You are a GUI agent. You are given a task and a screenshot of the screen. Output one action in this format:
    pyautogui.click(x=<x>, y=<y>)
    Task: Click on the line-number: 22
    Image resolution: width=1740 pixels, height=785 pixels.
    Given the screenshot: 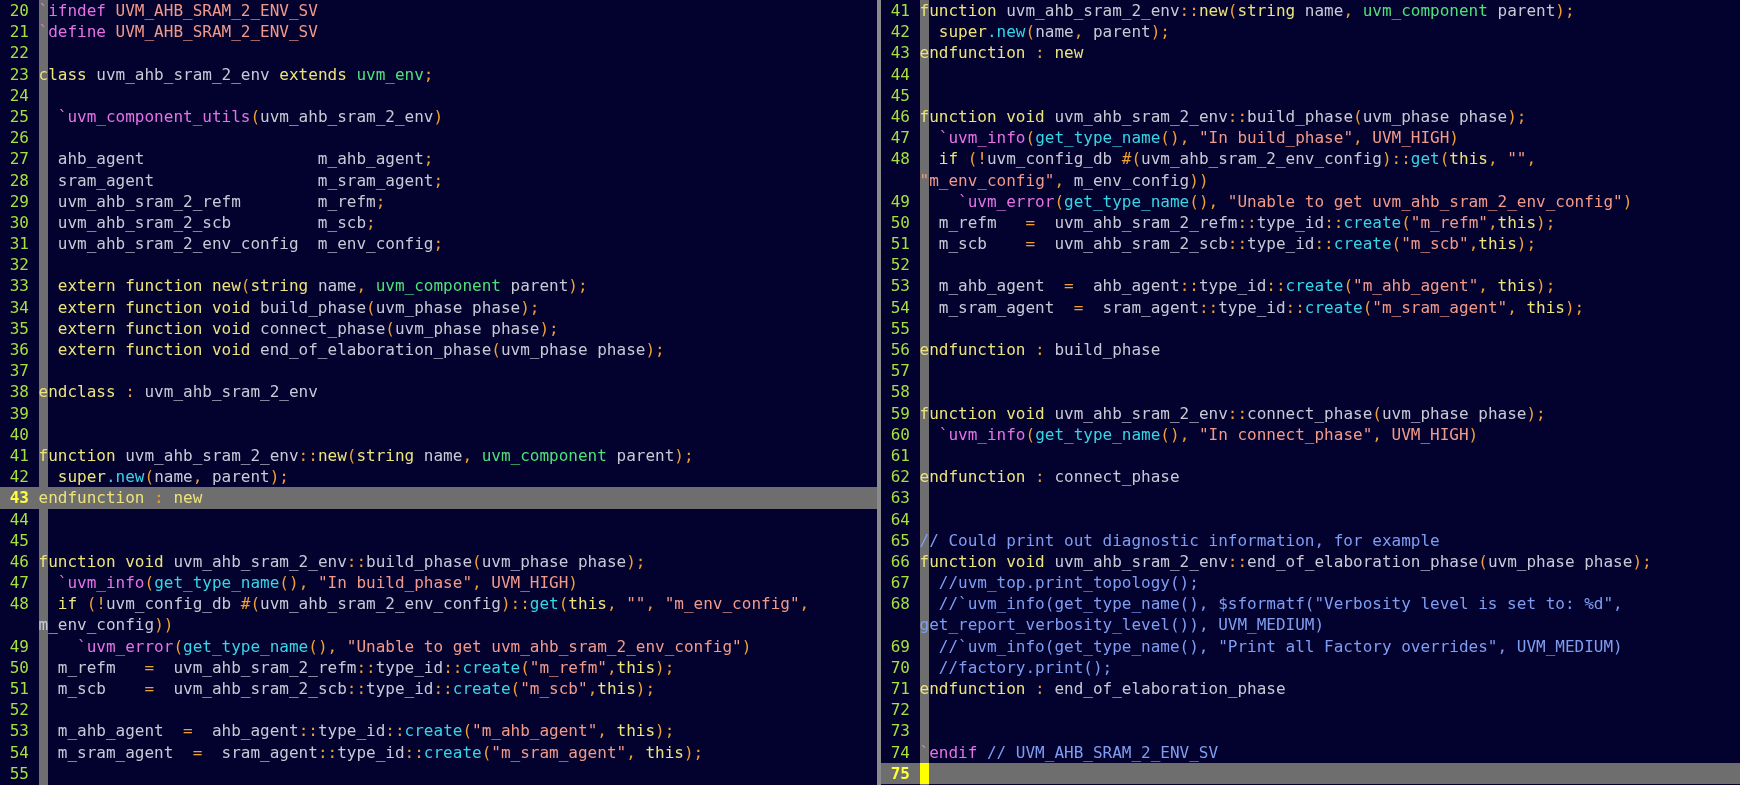 What is the action you would take?
    pyautogui.click(x=18, y=53)
    